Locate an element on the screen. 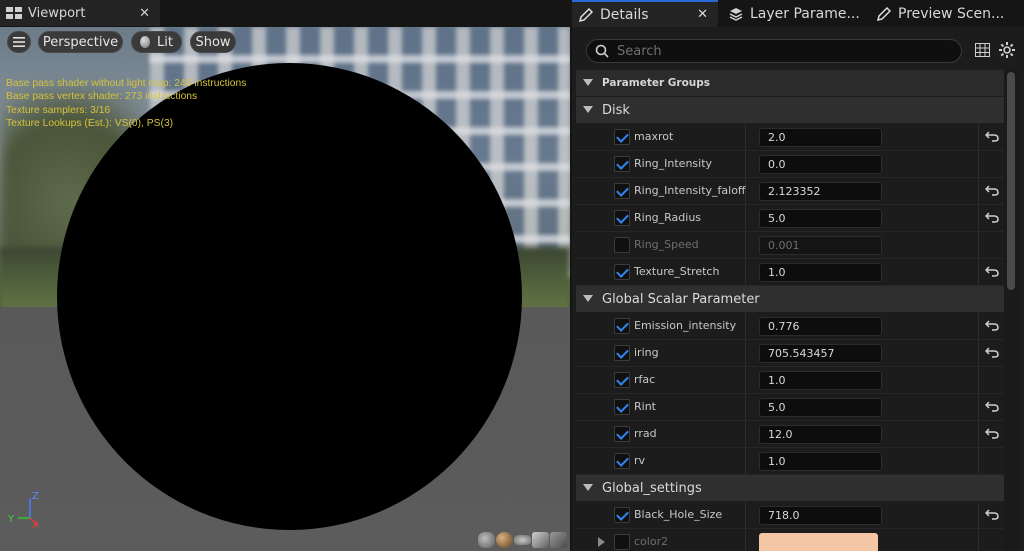 This screenshot has height=551, width=1024. parameter-name: Texture_Stretch is located at coordinates (677, 271).